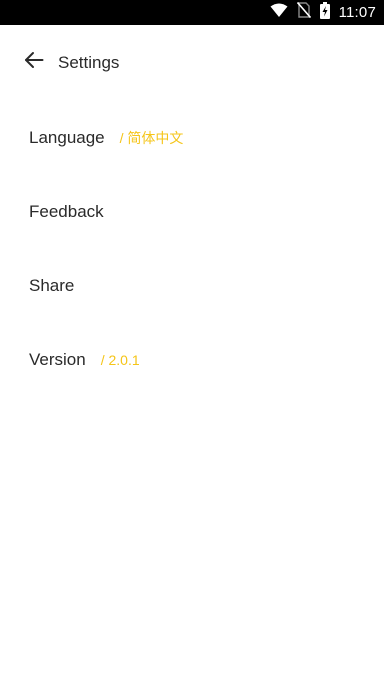 The height and width of the screenshot is (682, 384). I want to click on wifi-icon, so click(279, 13).